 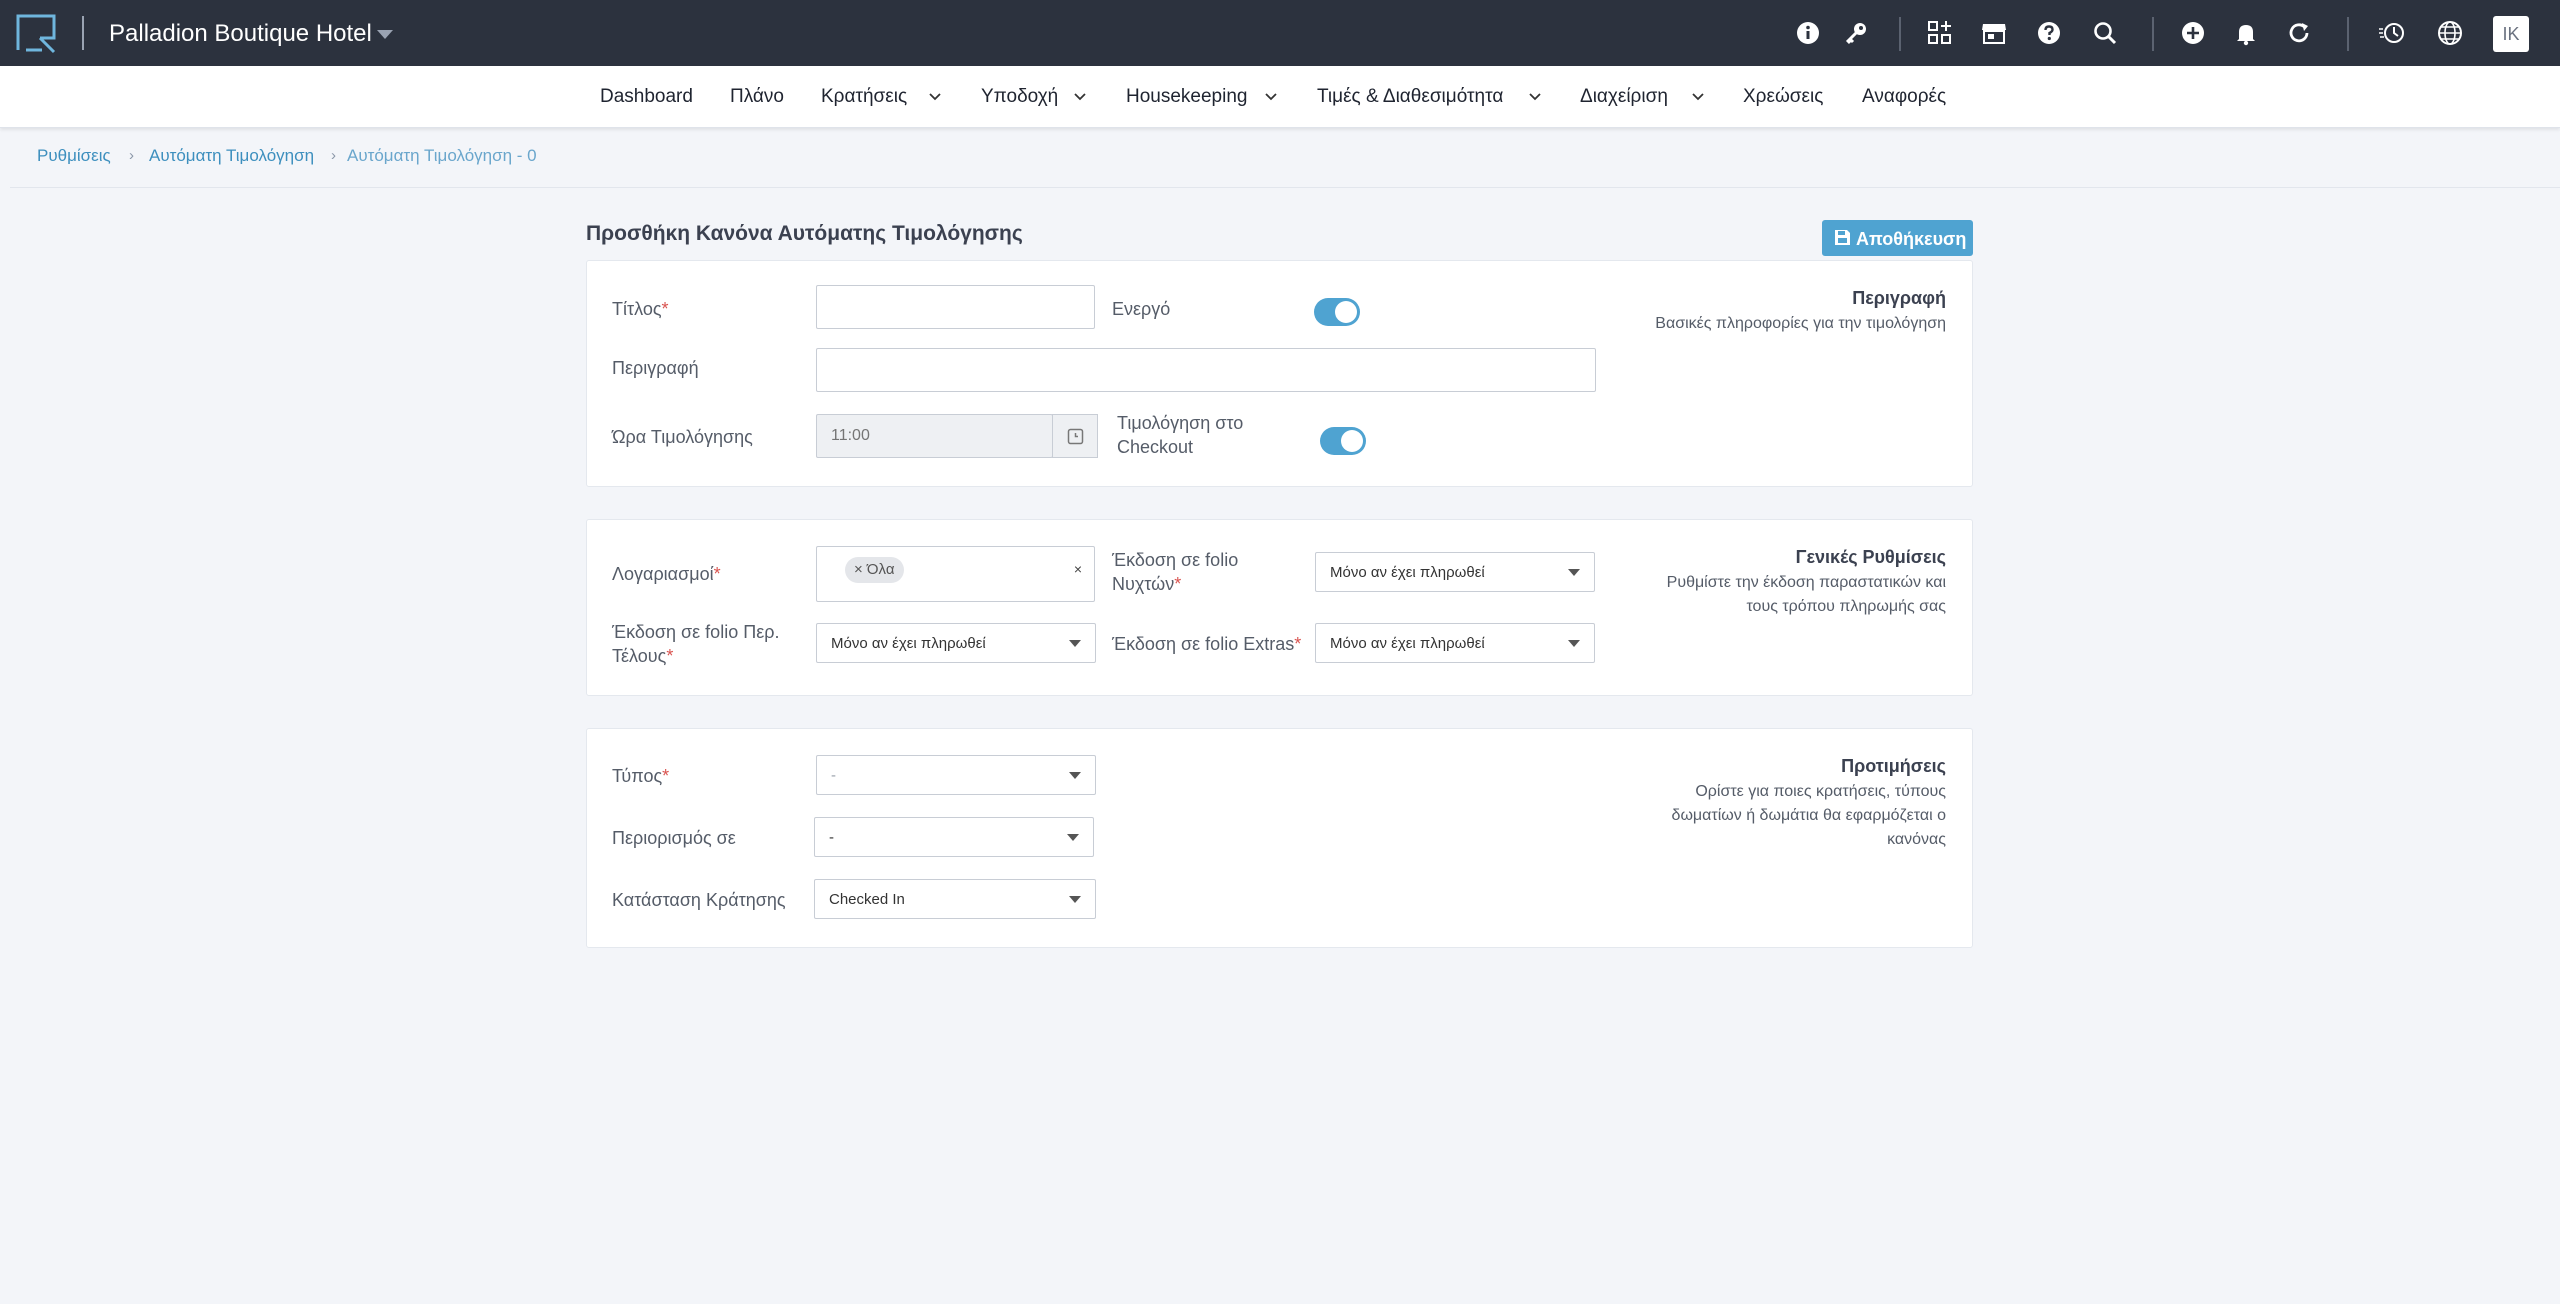 What do you see at coordinates (1940, 33) in the screenshot?
I see `apps-add-icon` at bounding box center [1940, 33].